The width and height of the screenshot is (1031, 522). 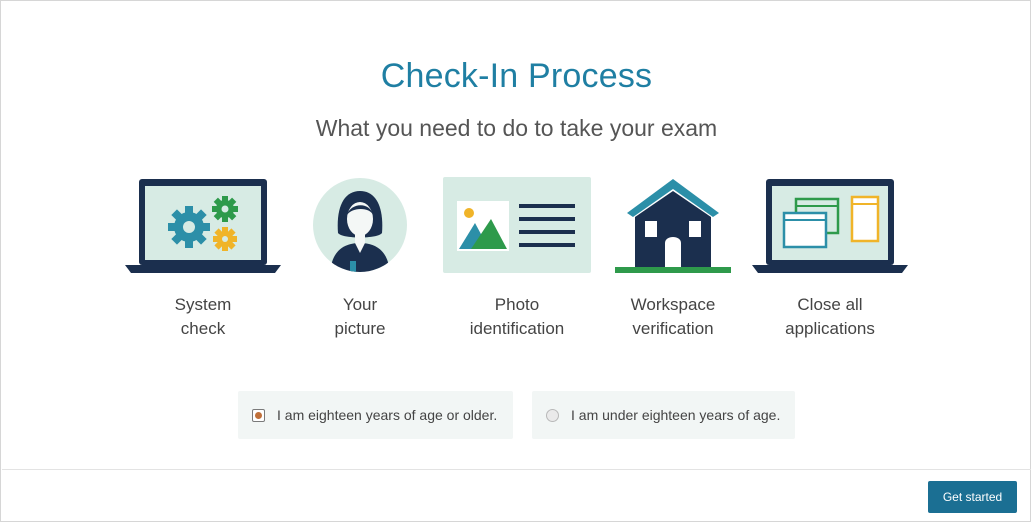 I want to click on step-workspace-verification, so click(x=673, y=226).